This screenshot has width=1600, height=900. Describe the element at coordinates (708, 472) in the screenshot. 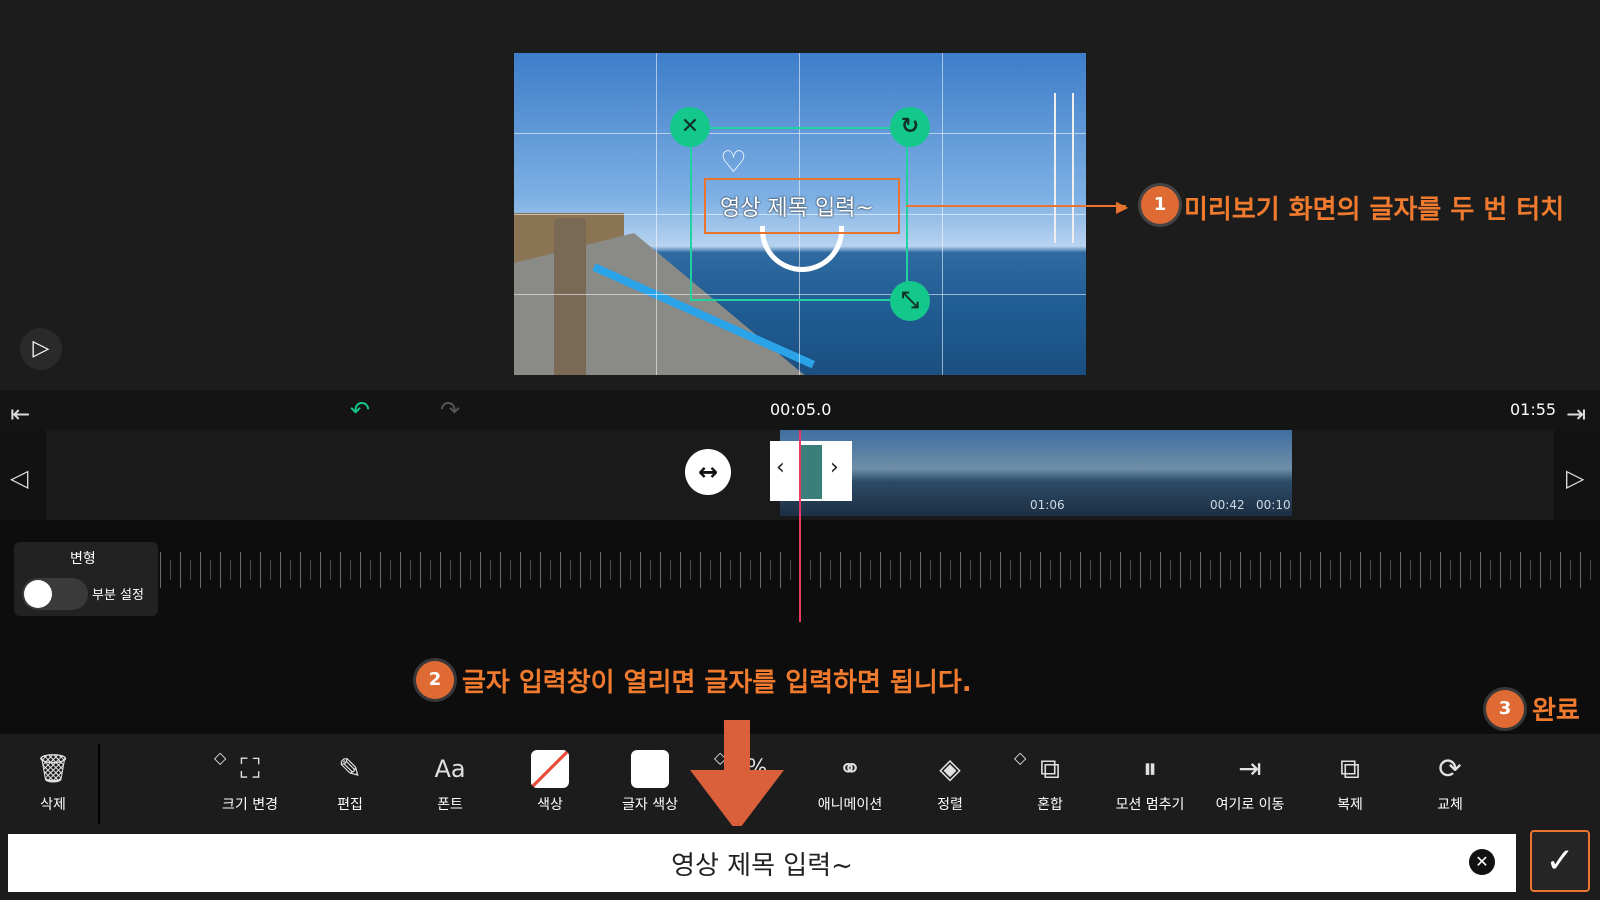

I see `swap-icon: ↔` at that location.